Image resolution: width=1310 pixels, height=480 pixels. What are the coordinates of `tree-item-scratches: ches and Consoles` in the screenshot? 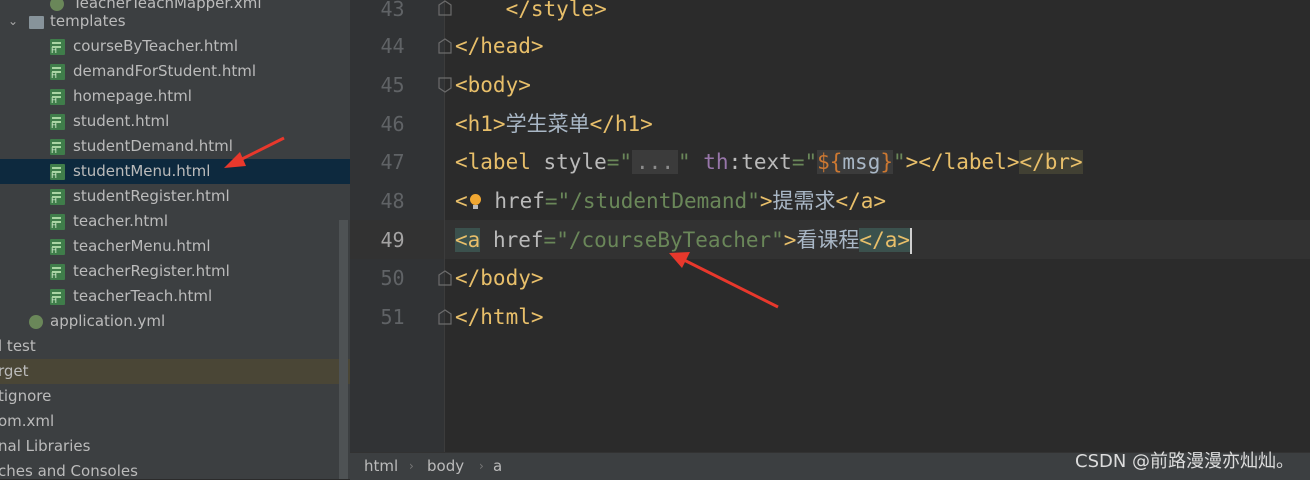 It's located at (175, 469).